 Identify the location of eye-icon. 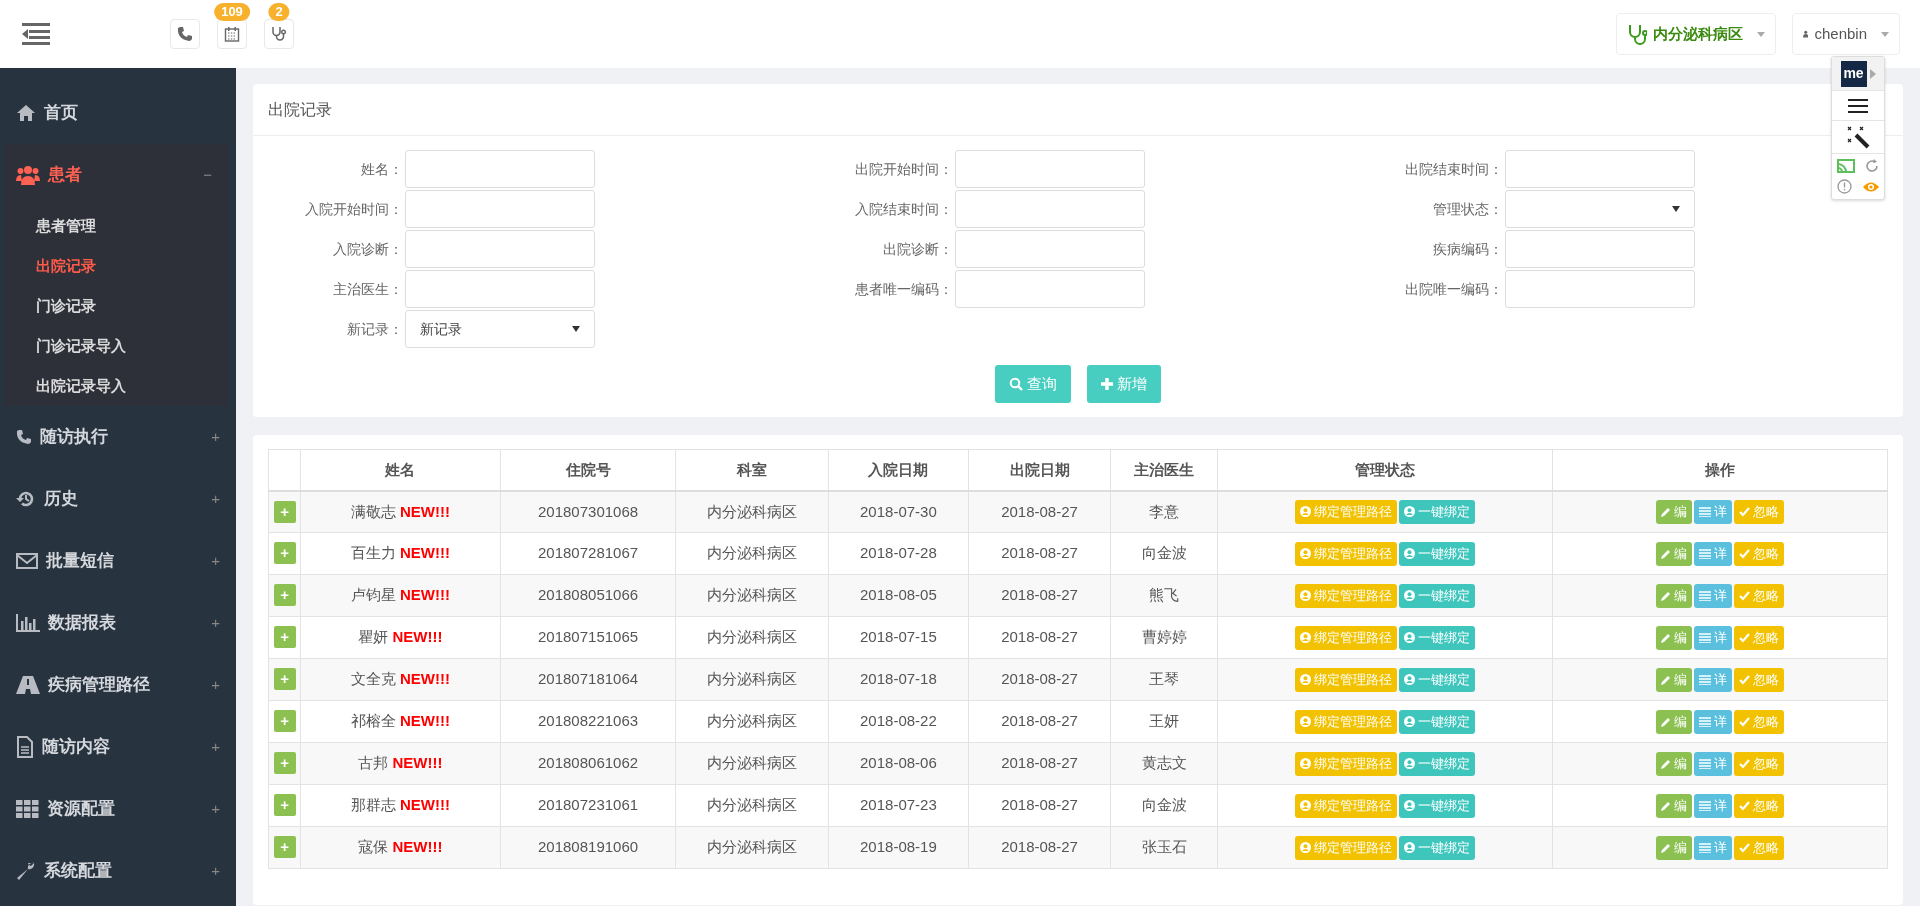
(1870, 186).